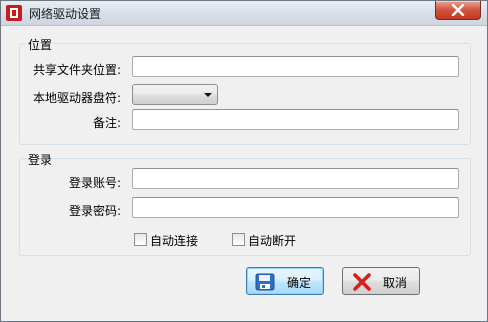 The width and height of the screenshot is (488, 322). What do you see at coordinates (299, 283) in the screenshot?
I see `ok-label: 确定` at bounding box center [299, 283].